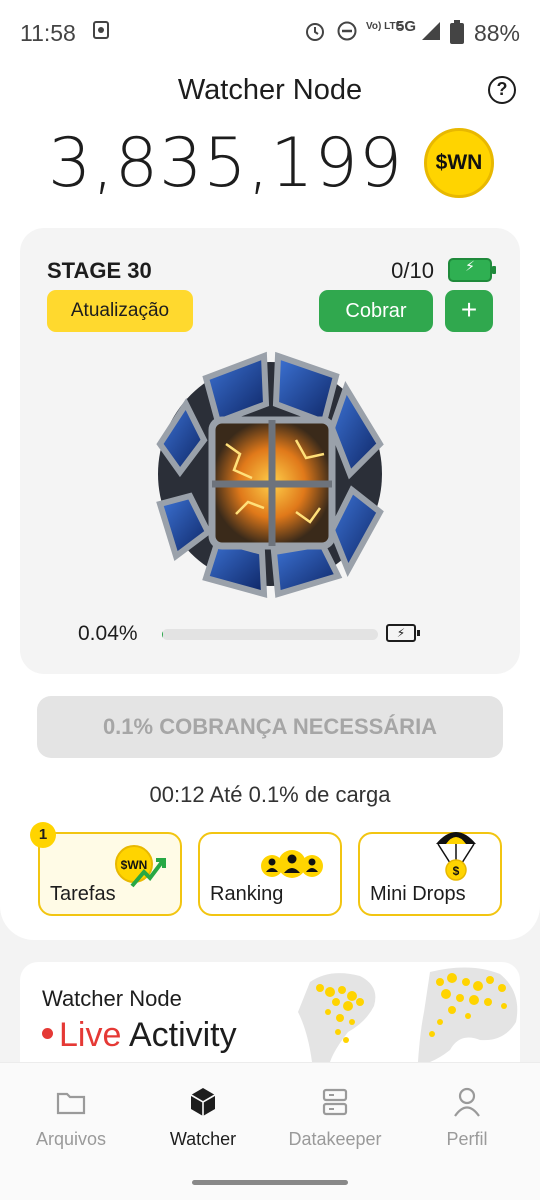  Describe the element at coordinates (101, 33) in the screenshot. I see `sim-icon` at that location.